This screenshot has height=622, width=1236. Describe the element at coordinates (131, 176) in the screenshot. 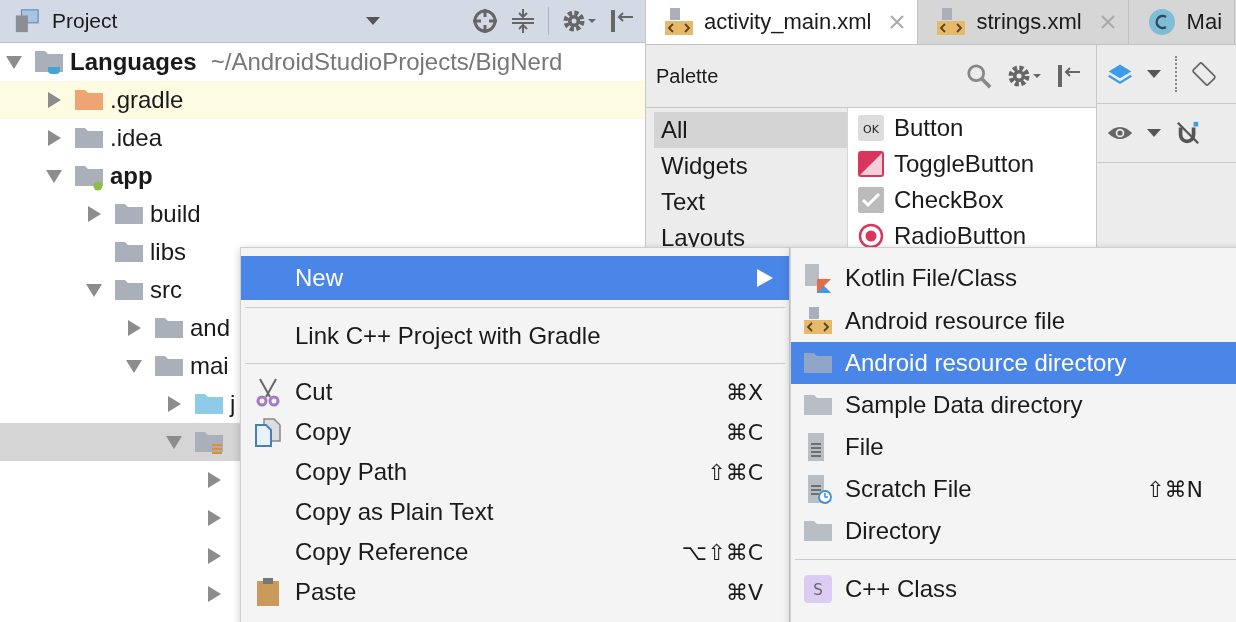

I see `tree-item-label: app` at that location.